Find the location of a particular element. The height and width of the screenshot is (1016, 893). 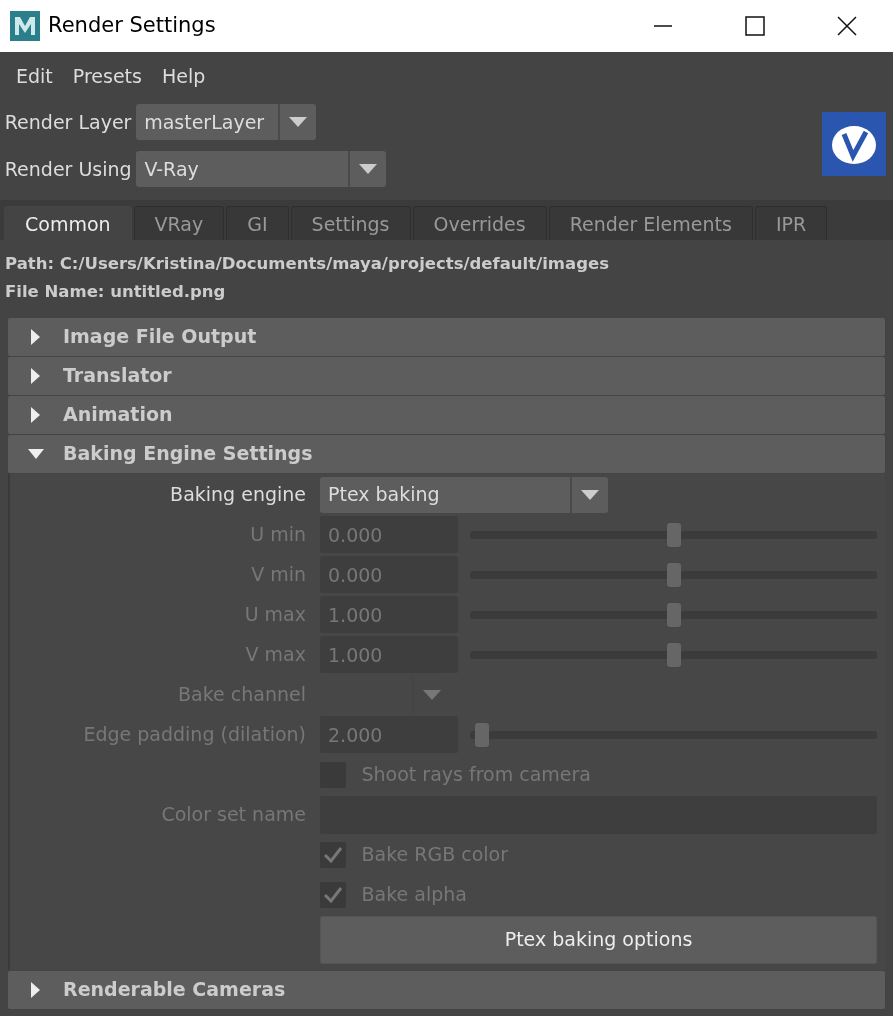

close-icon is located at coordinates (847, 26).